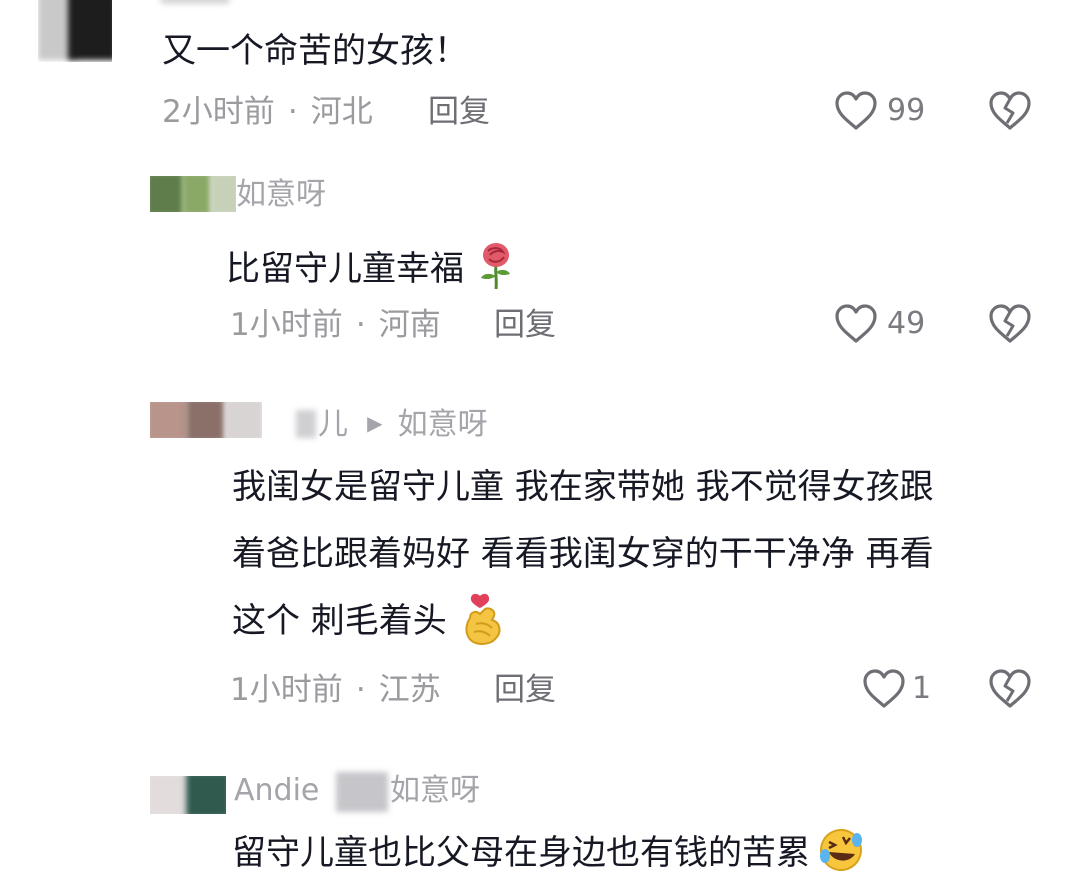 The image size is (1080, 874). What do you see at coordinates (315, 51) in the screenshot?
I see `comment-text: 又一个命苦的女孩！` at bounding box center [315, 51].